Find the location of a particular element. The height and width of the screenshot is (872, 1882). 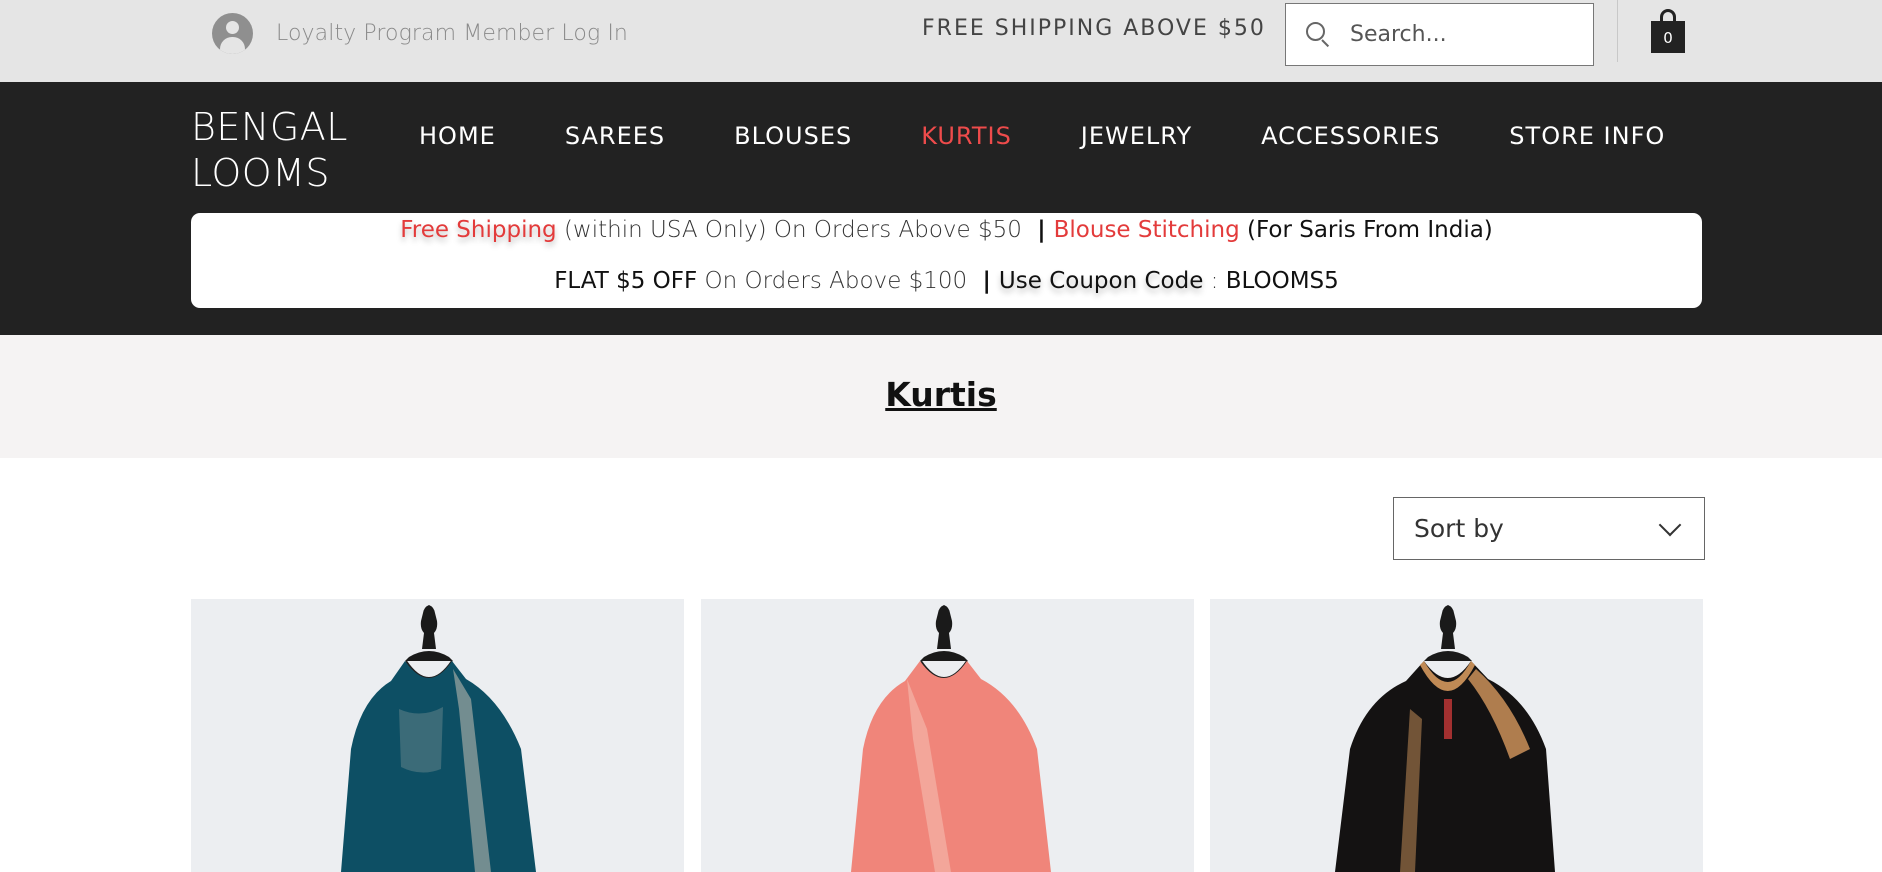

nav-blouses: BLOUSES is located at coordinates (793, 136).